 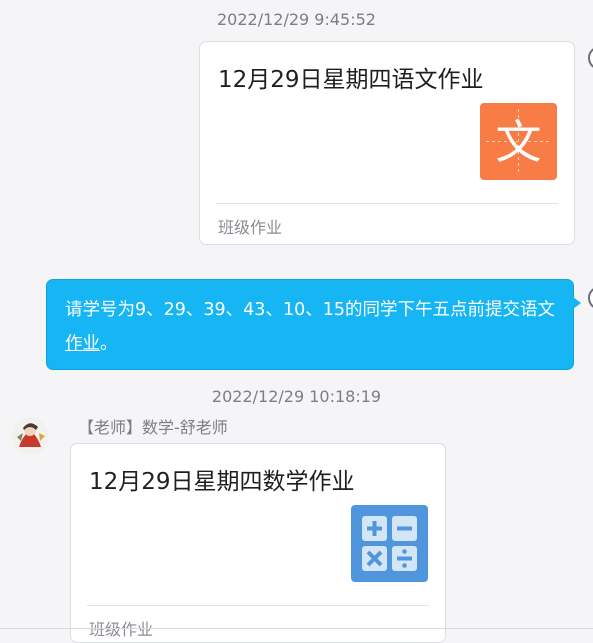 What do you see at coordinates (153, 427) in the screenshot?
I see `sender-name: 【老师】数学-舒老师` at bounding box center [153, 427].